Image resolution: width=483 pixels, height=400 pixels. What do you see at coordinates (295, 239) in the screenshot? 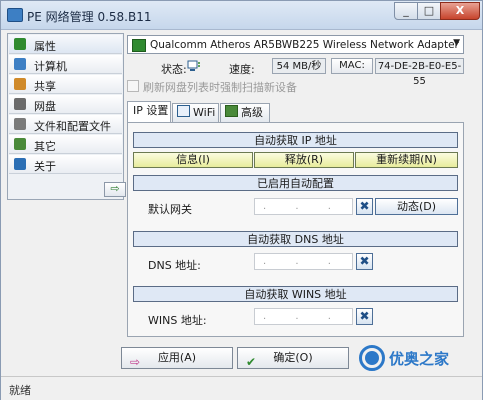
I see `auto-dns-checkbox: 自动获取 DNS 地址` at bounding box center [295, 239].